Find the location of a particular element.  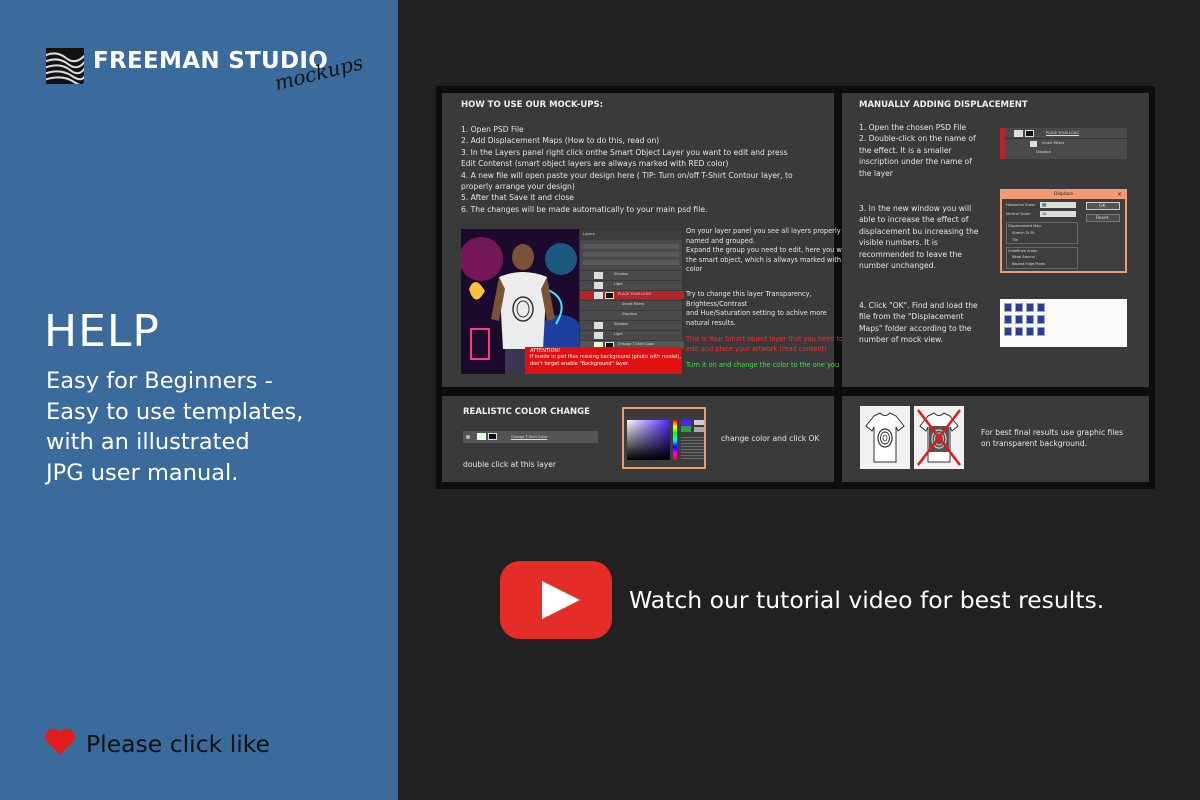

like-label: Please click like is located at coordinates (178, 744).